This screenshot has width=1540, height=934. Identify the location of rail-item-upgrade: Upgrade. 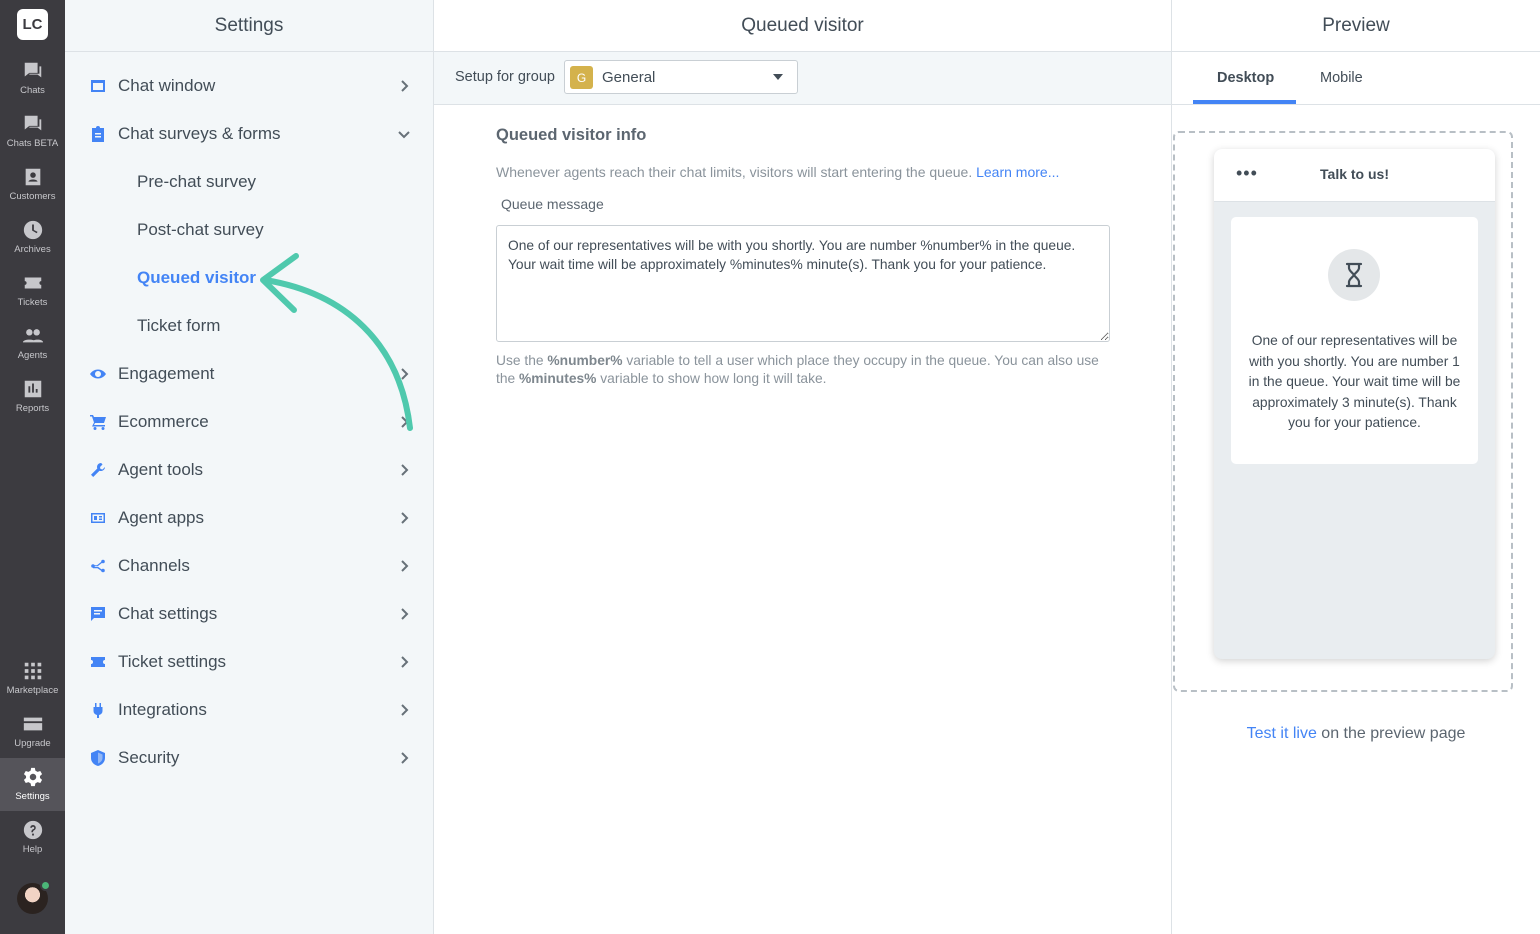
(32, 731).